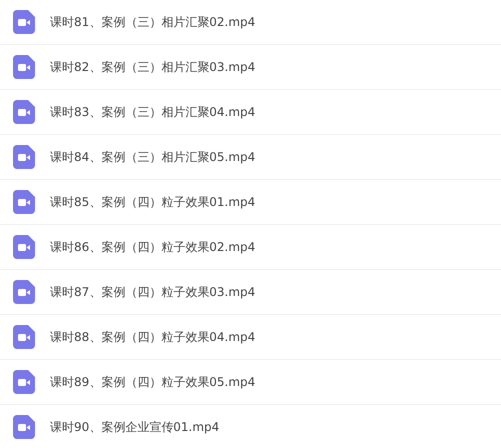 The image size is (501, 448). I want to click on file-name: 课时89、案例（四）粒子效果05.mp4, so click(153, 382).